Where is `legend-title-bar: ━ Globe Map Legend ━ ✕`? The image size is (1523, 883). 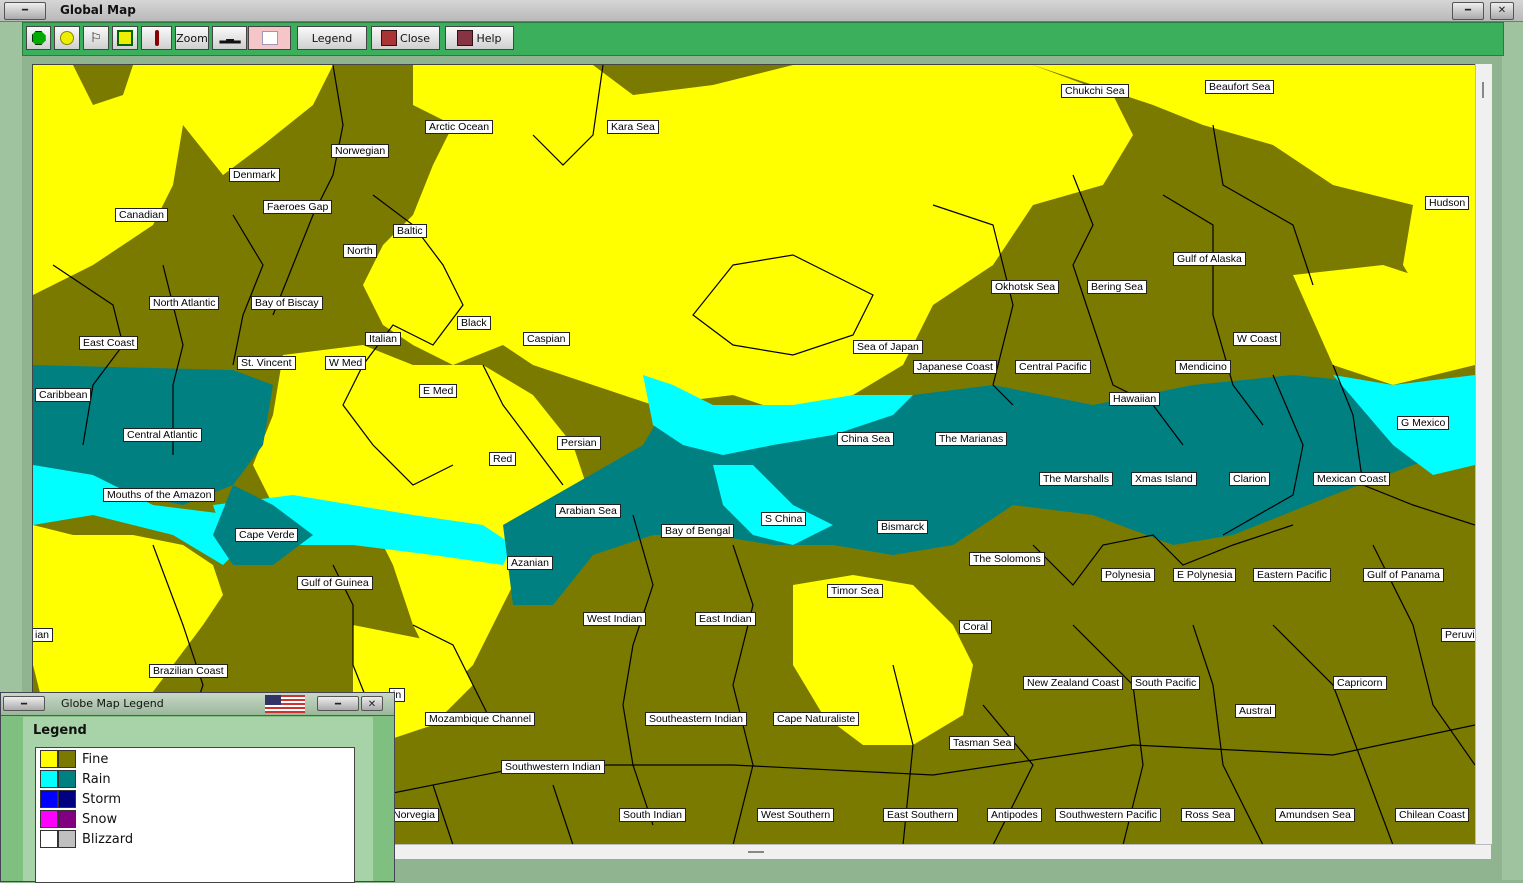 legend-title-bar: ━ Globe Map Legend ━ ✕ is located at coordinates (197, 704).